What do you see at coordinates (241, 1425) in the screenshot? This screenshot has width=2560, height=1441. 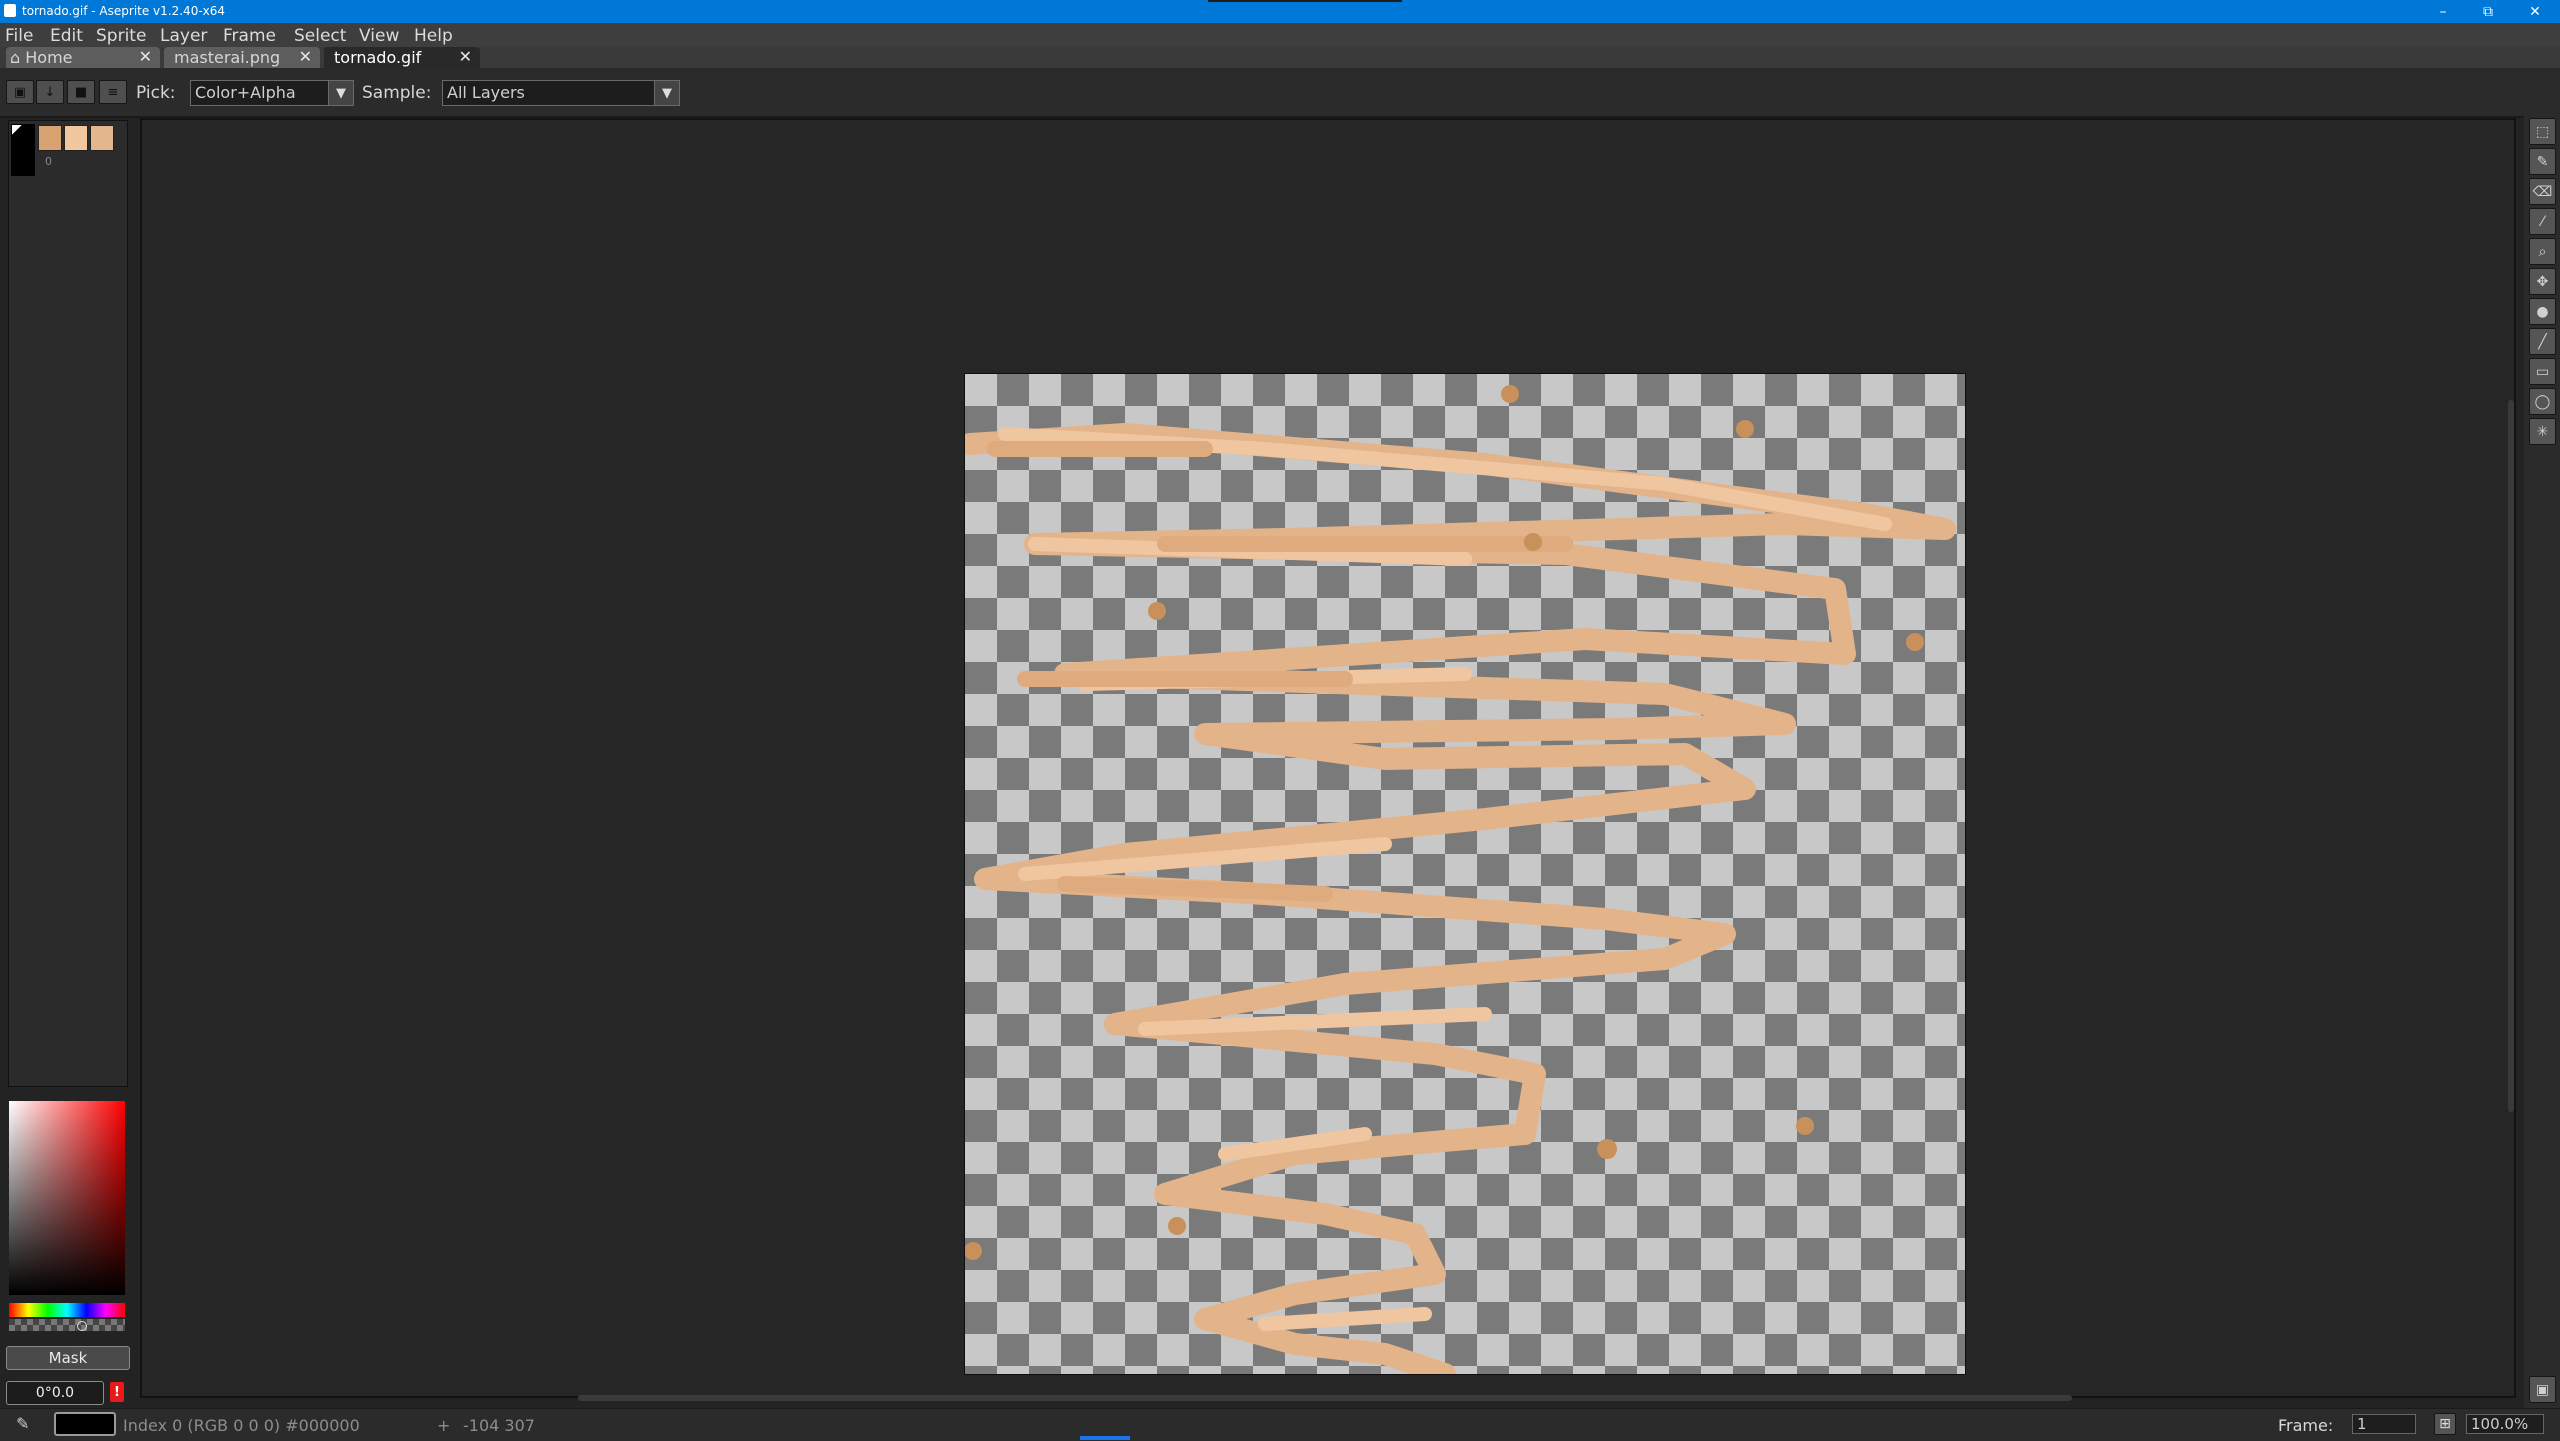 I see `color-info: Index 0 (RGB 0 0 0) #000000` at bounding box center [241, 1425].